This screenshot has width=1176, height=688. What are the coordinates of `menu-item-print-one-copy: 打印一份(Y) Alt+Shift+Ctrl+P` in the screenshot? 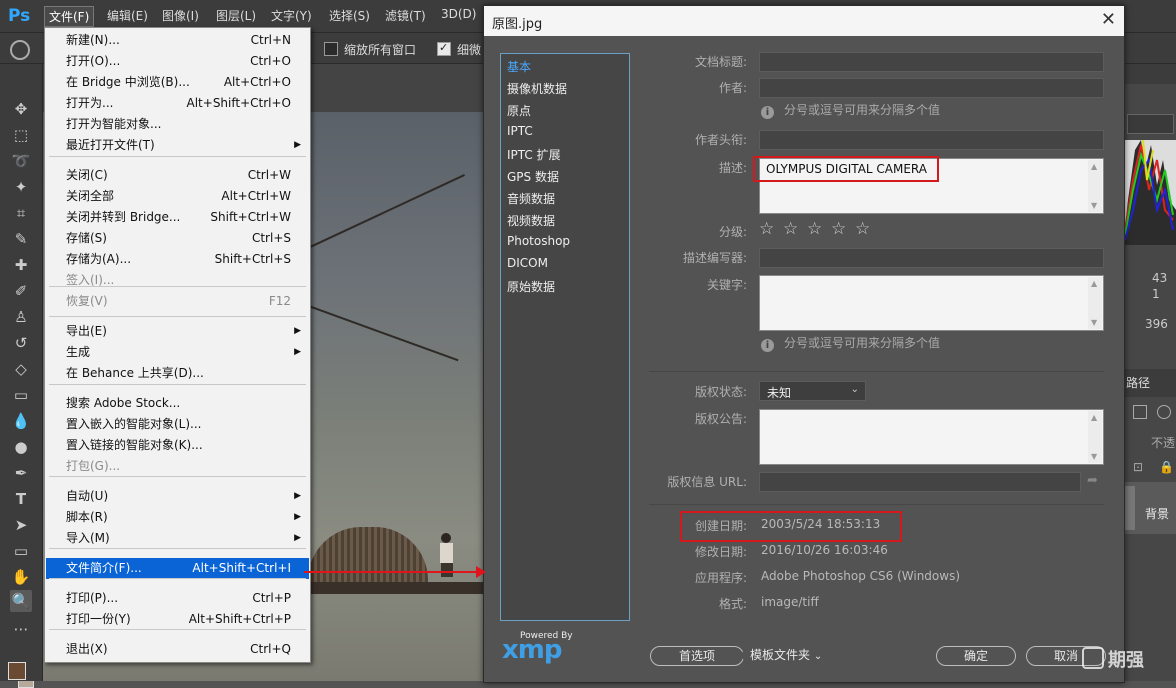 It's located at (177, 619).